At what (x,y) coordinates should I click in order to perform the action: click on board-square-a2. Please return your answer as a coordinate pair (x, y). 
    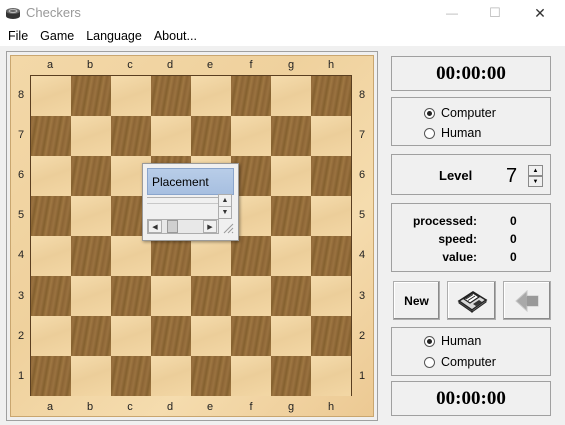
    Looking at the image, I should click on (51, 336).